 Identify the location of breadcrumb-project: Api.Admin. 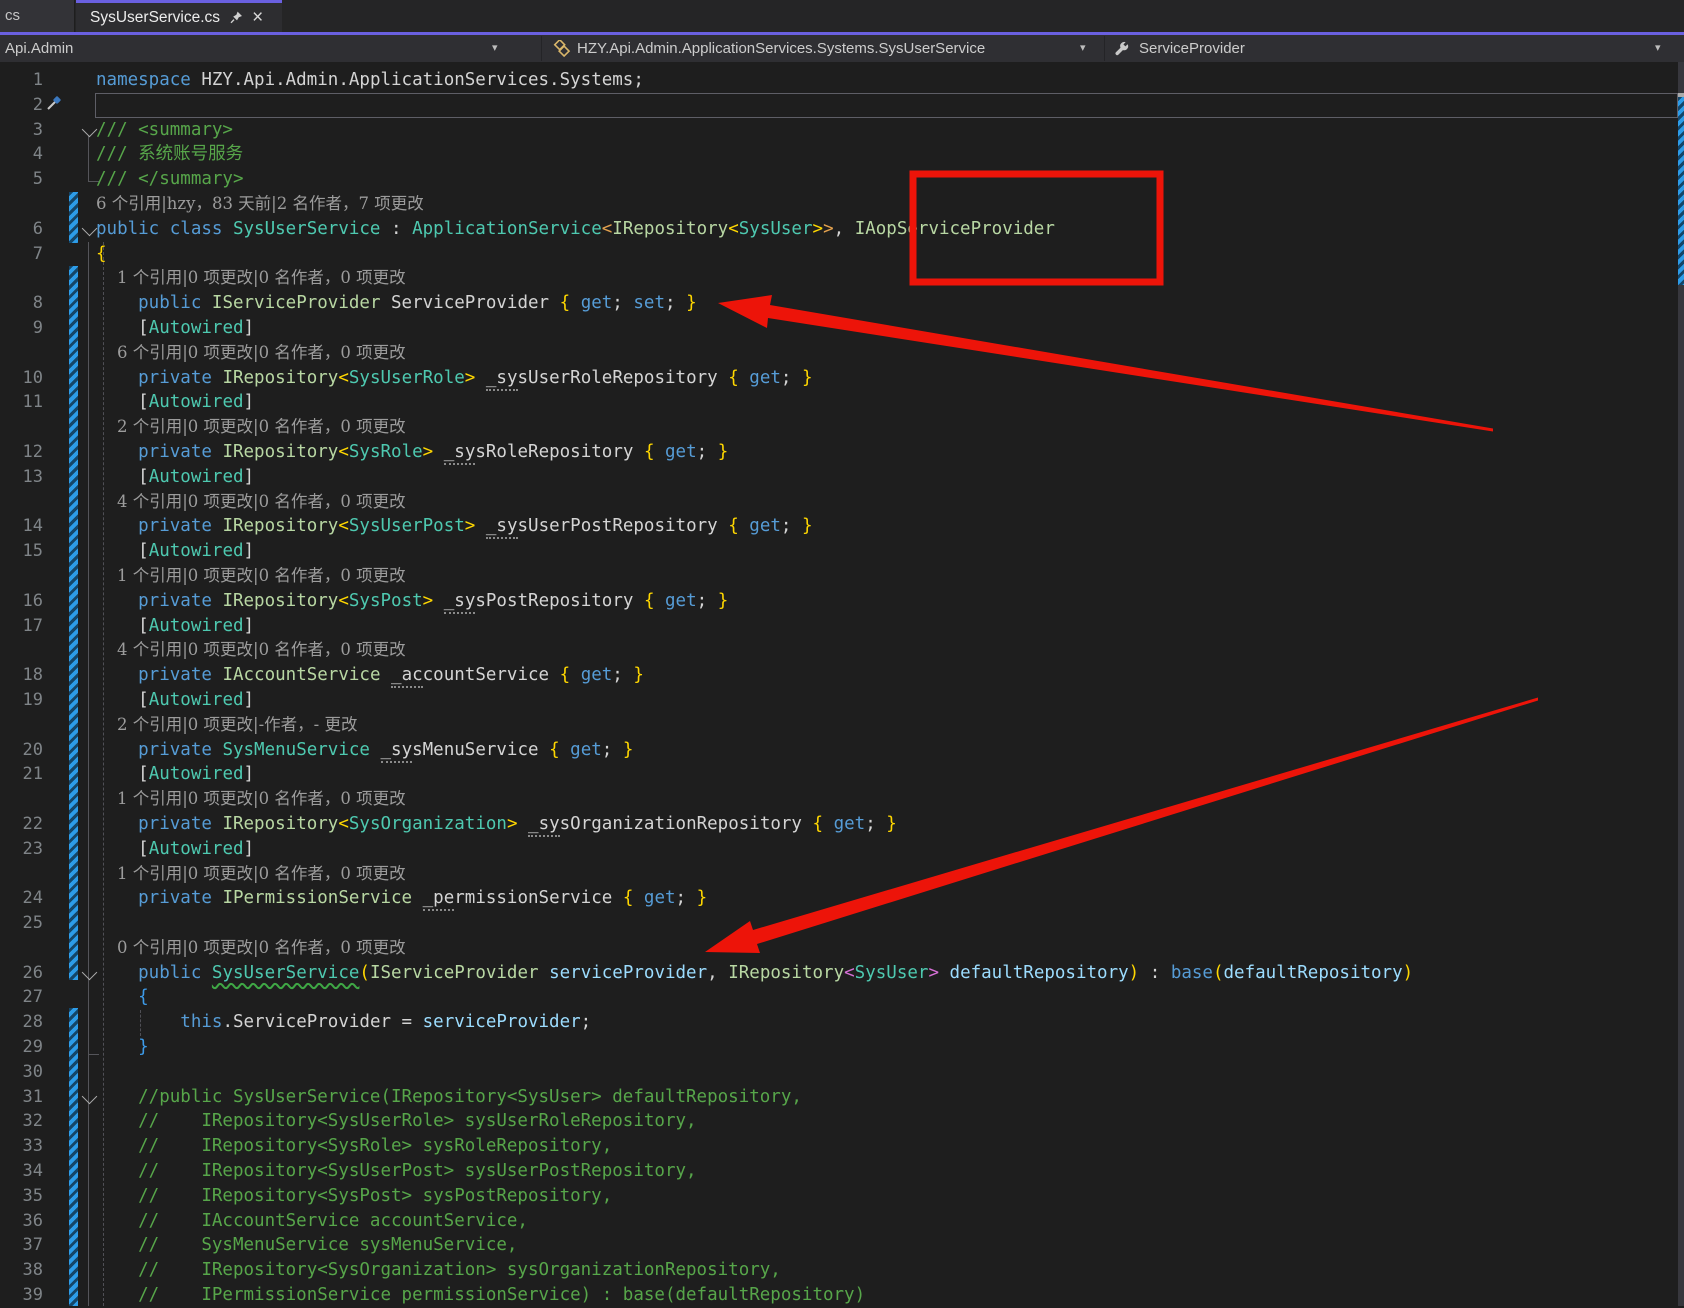
(39, 48).